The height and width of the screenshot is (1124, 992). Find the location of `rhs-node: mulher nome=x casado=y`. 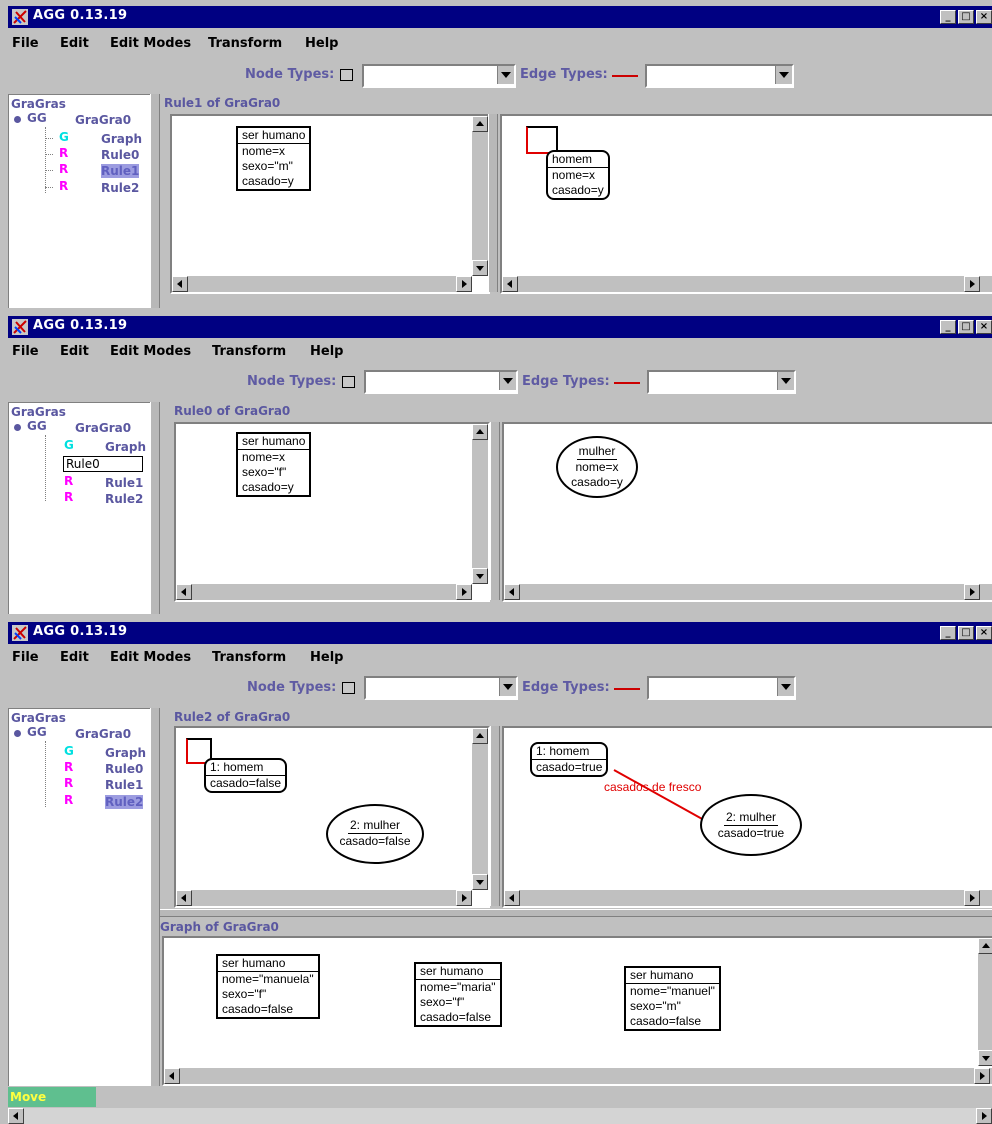

rhs-node: mulher nome=x casado=y is located at coordinates (597, 467).